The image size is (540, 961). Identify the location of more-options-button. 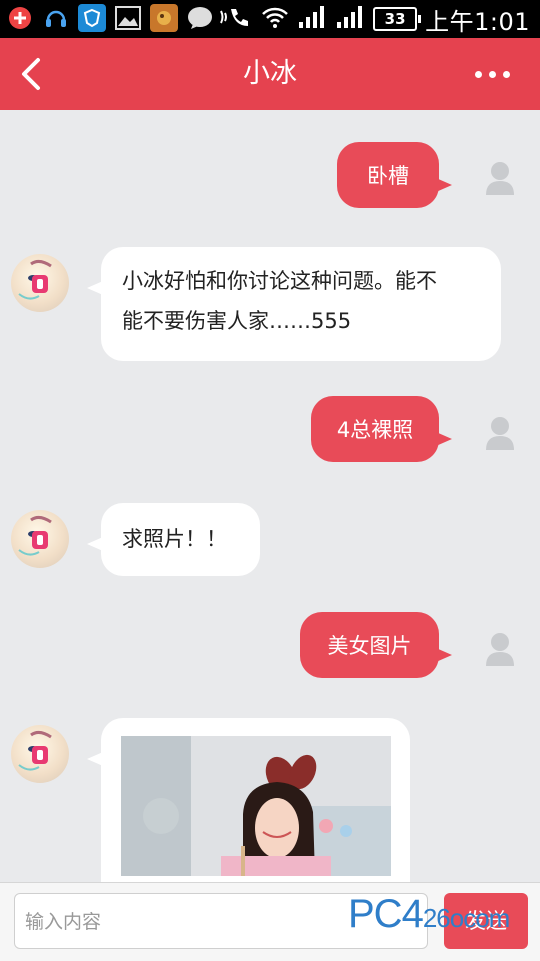
(492, 74).